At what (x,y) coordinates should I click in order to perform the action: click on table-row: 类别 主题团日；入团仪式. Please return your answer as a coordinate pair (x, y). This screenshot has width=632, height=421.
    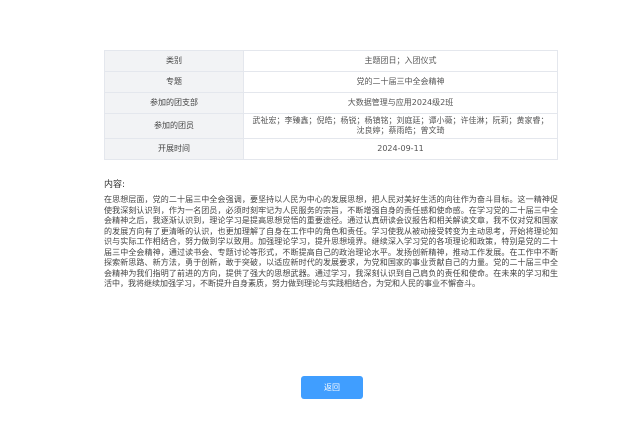
    Looking at the image, I should click on (331, 61).